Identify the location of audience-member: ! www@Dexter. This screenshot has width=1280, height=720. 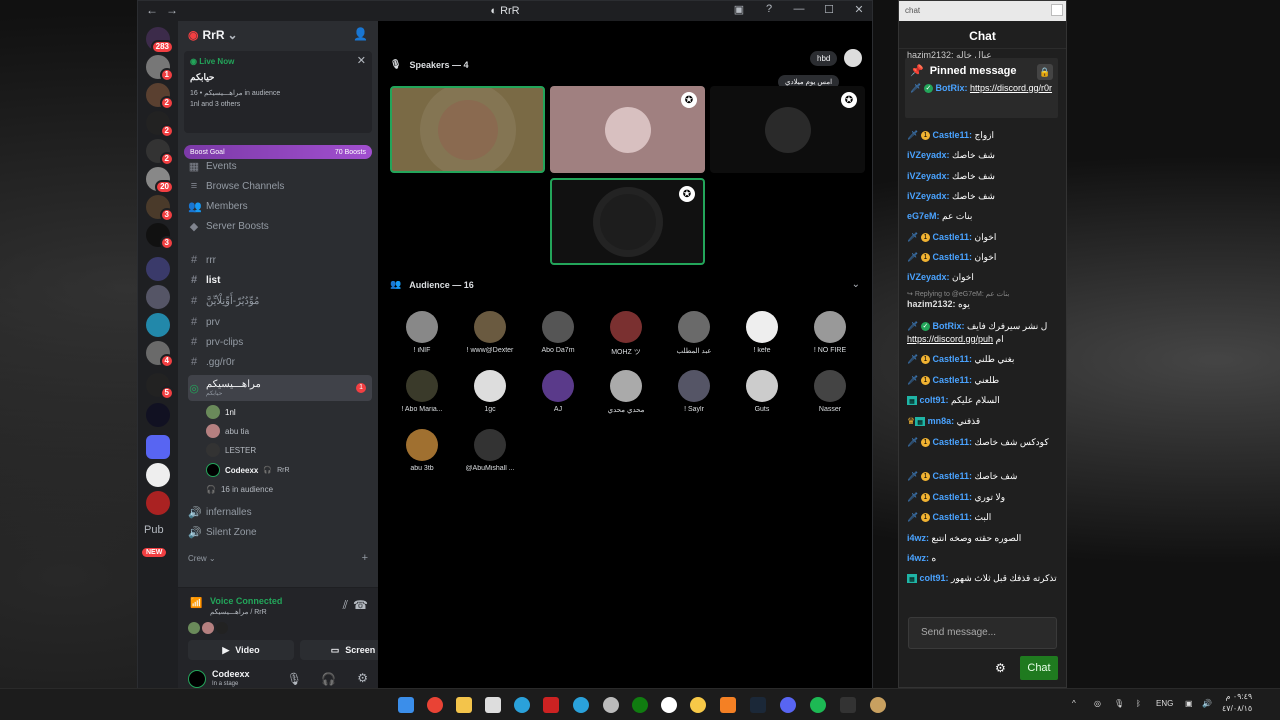
(490, 332).